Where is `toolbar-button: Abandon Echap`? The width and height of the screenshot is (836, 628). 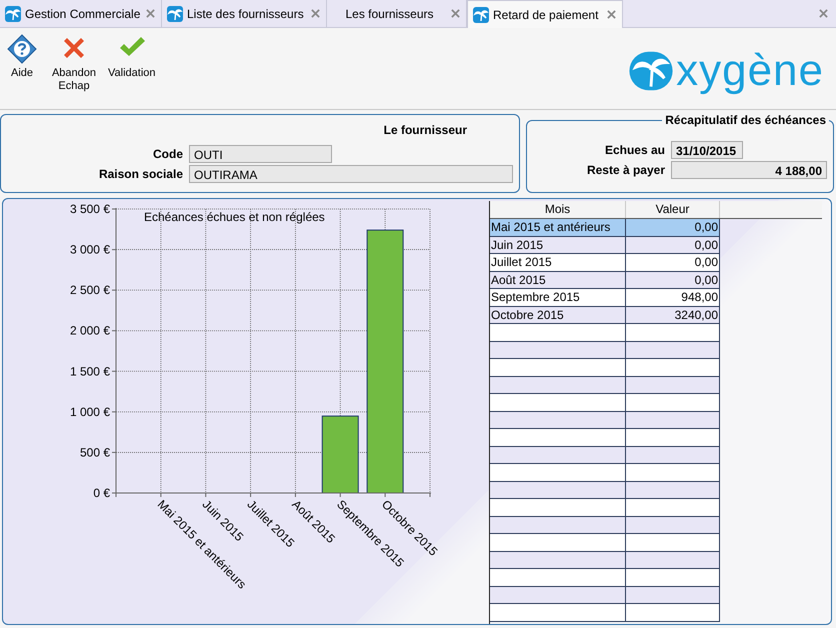 toolbar-button: Abandon Echap is located at coordinates (74, 63).